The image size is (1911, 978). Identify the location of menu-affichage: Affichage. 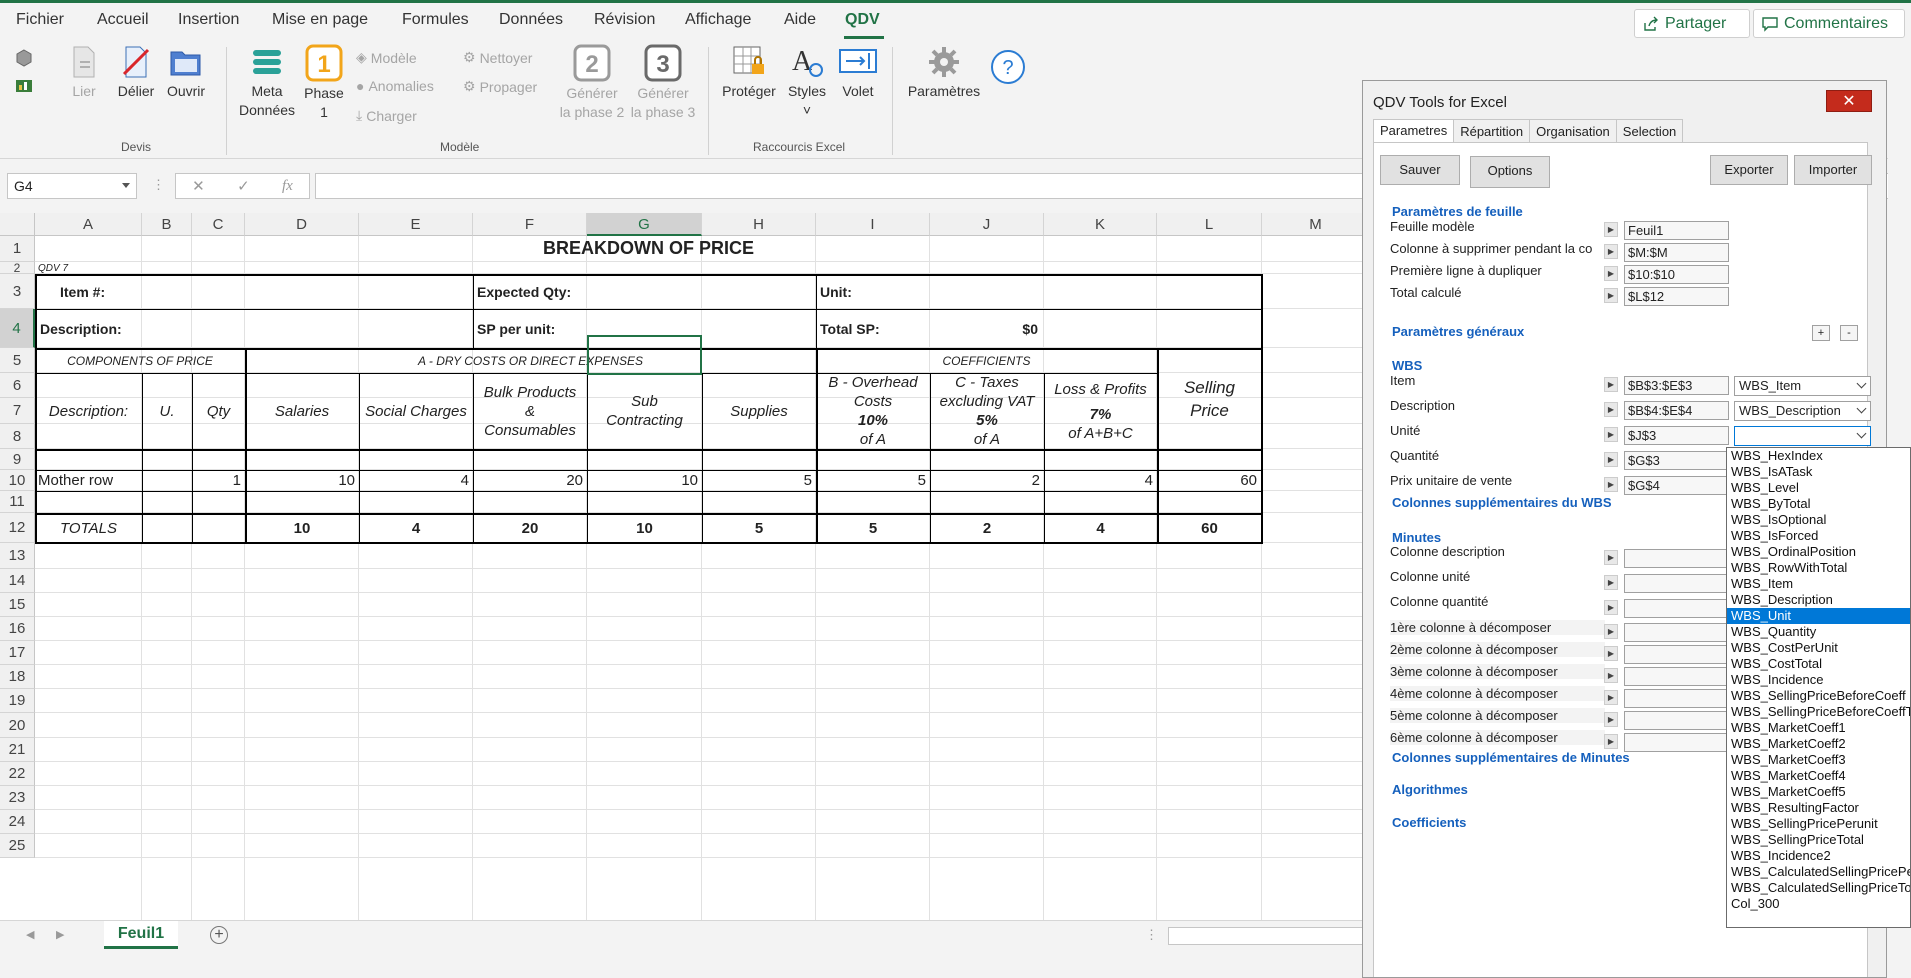
(718, 20).